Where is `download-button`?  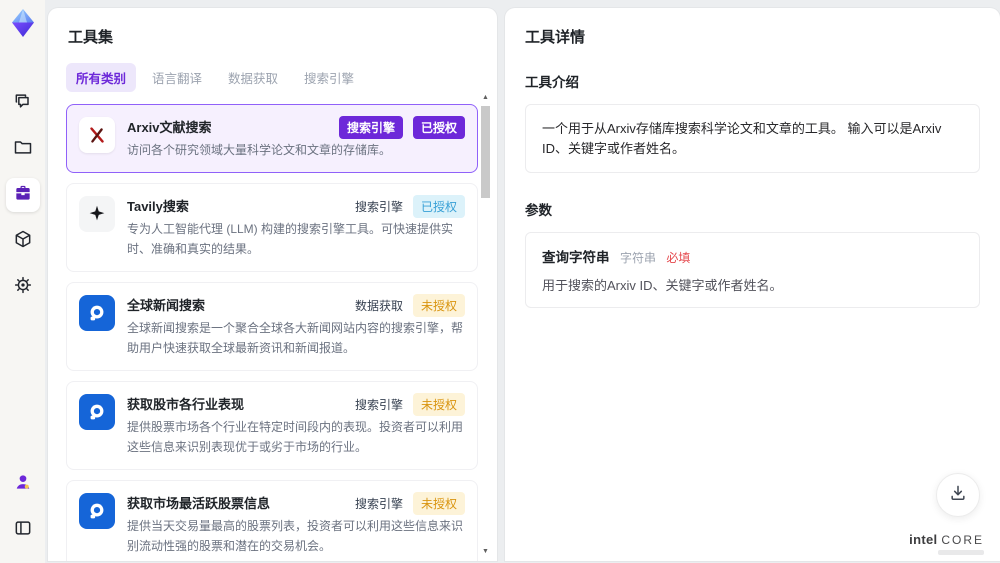
download-button is located at coordinates (958, 495).